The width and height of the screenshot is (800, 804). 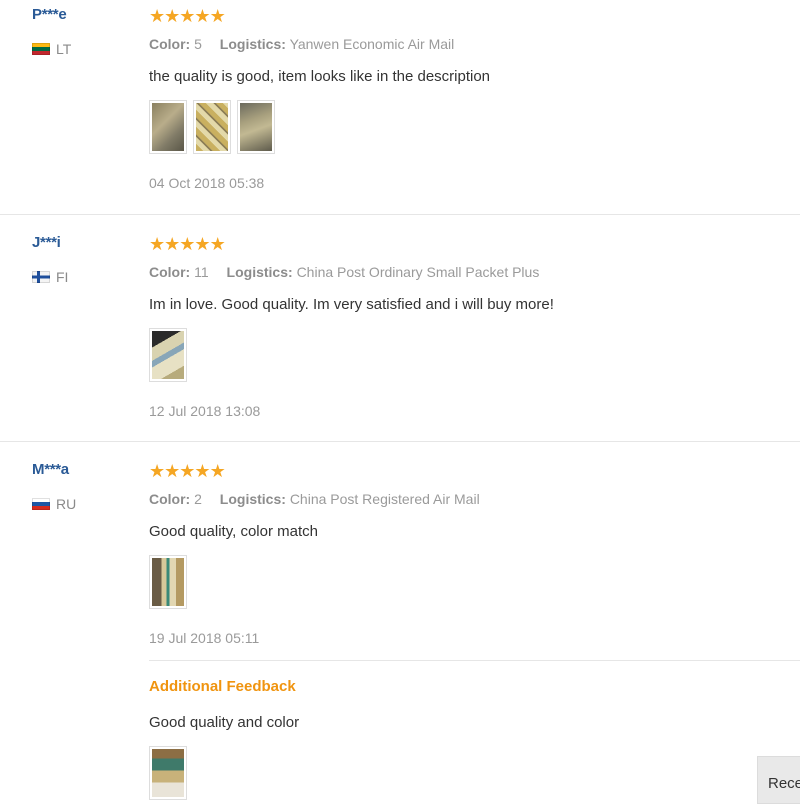 What do you see at coordinates (418, 272) in the screenshot?
I see `logistics-value: China Post Ordinary Small Packet Plus` at bounding box center [418, 272].